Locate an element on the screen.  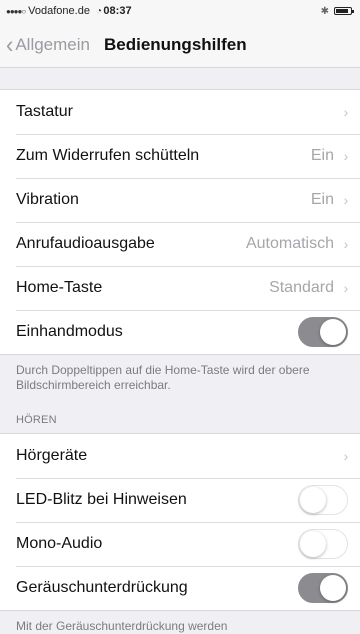
row-led-flash: LED-Blitz bei Hinweisen is located at coordinates (180, 500).